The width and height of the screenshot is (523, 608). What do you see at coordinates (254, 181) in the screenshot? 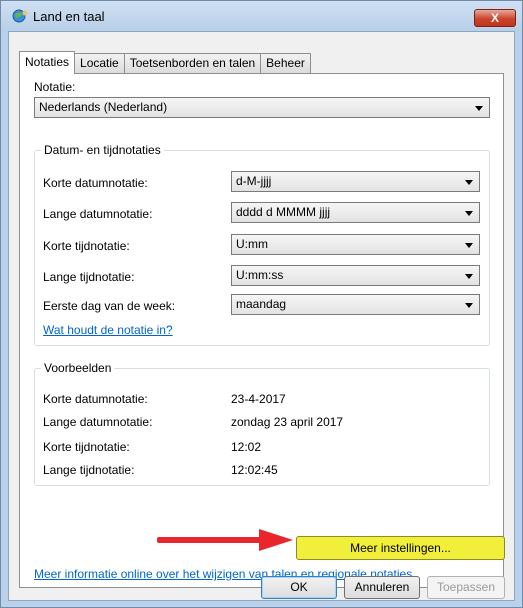
I see `korte-datum-value: d-M-jjjj` at bounding box center [254, 181].